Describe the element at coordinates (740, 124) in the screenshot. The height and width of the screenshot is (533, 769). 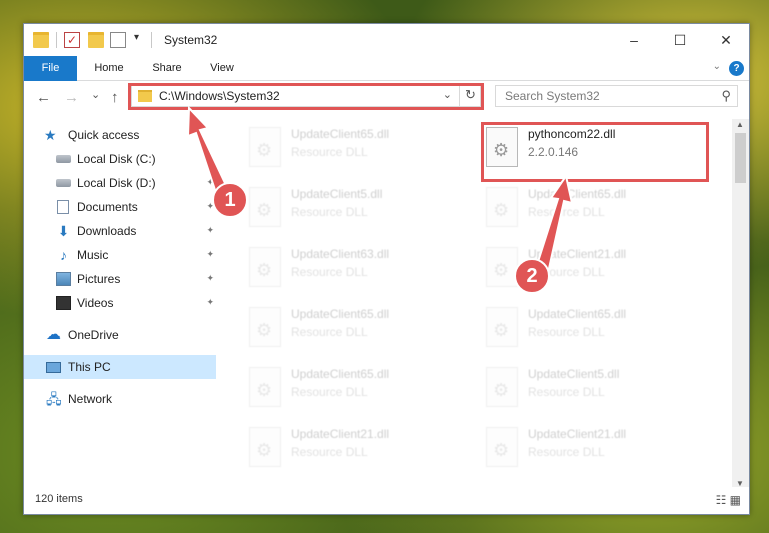
I see `scroll-up-icon: ▲` at that location.